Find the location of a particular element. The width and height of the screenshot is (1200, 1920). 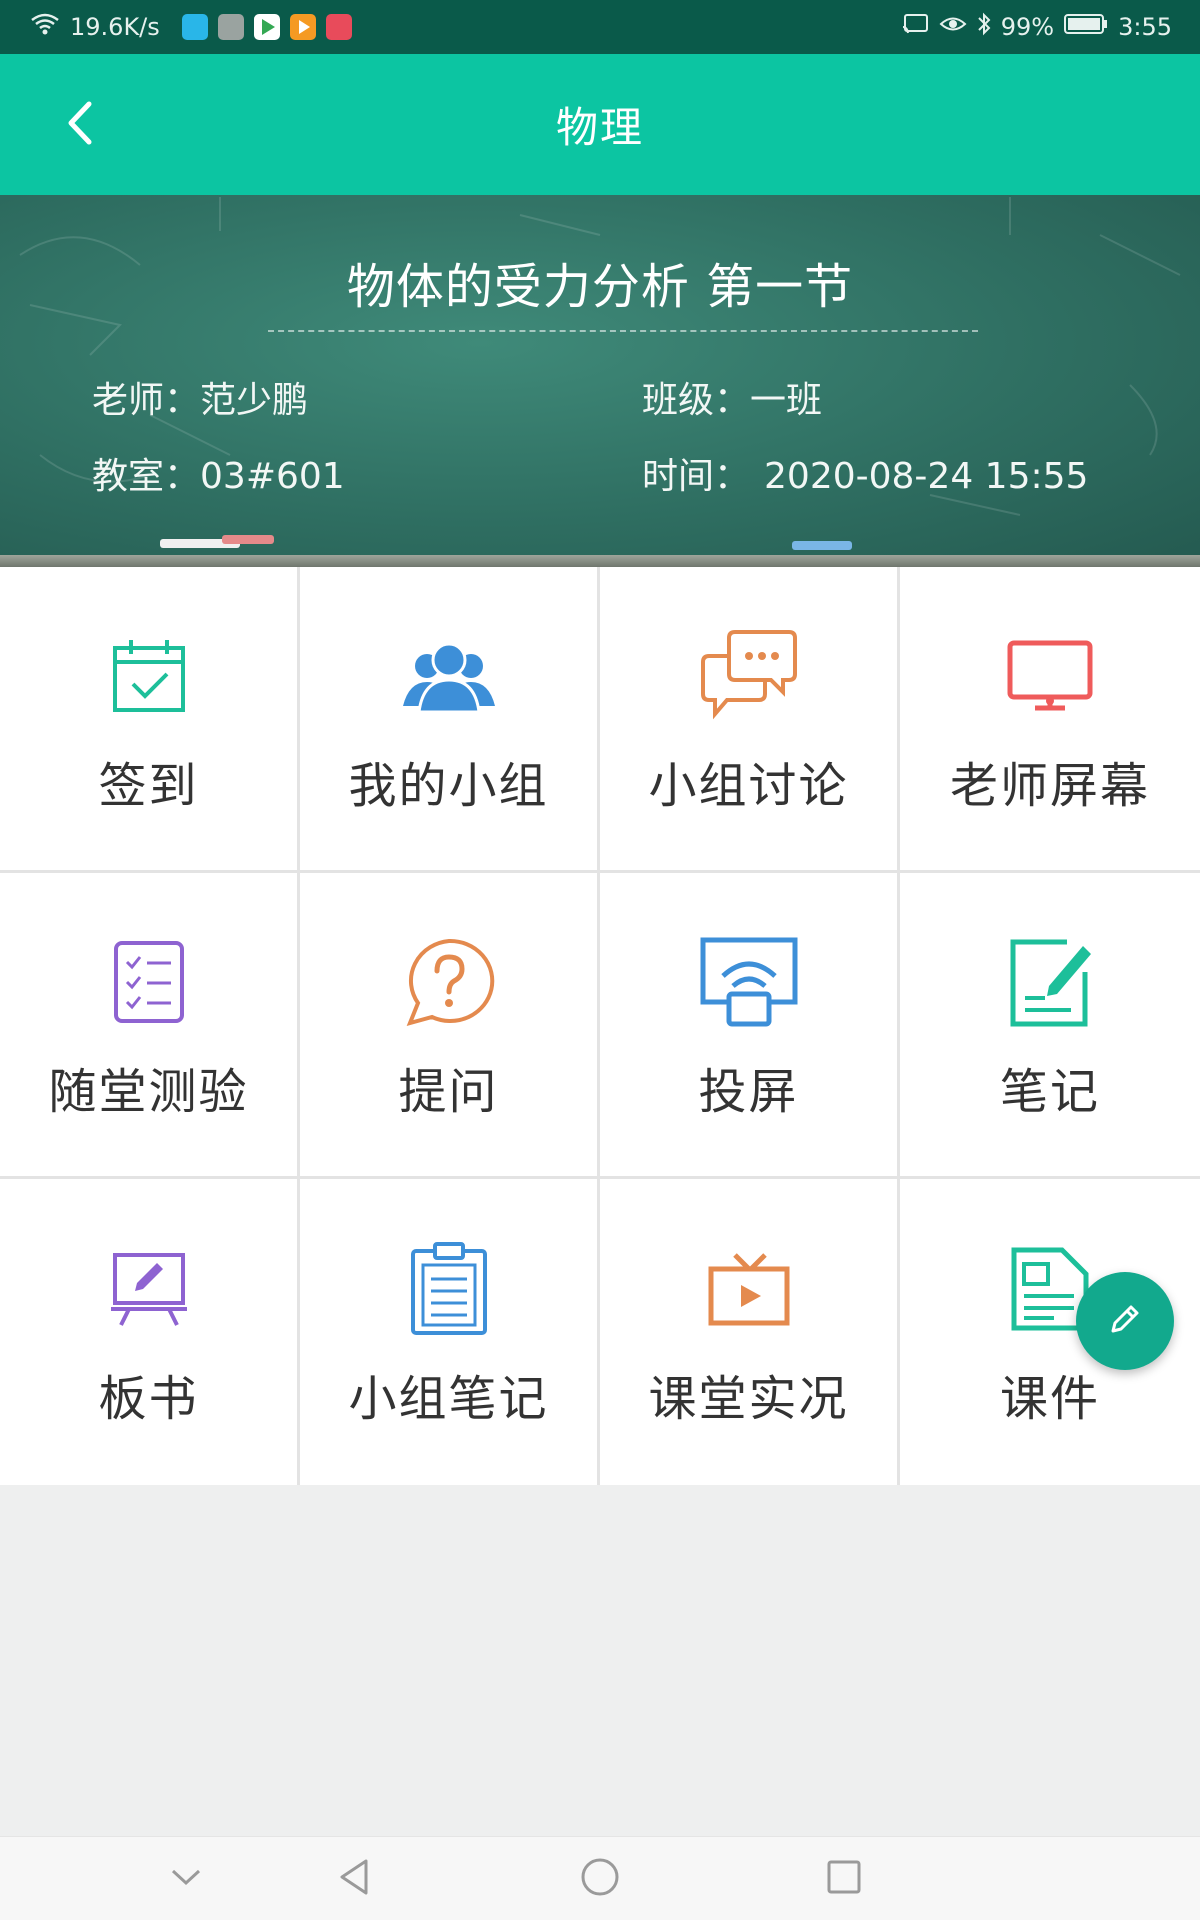

circle-home-icon is located at coordinates (600, 1879).